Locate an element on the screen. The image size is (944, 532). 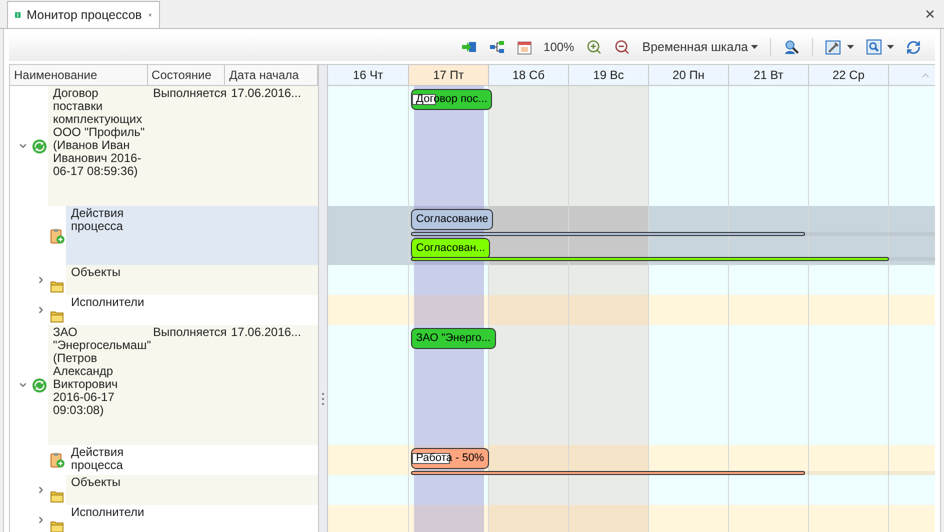
tree-row: Действия процесса is located at coordinates (192, 235).